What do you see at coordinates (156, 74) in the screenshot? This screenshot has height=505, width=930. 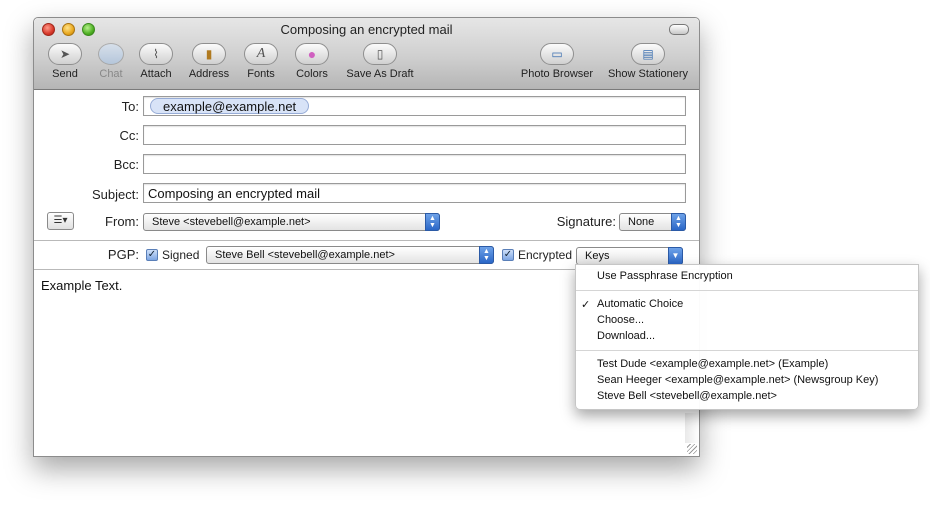 I see `attach-label: Attach` at bounding box center [156, 74].